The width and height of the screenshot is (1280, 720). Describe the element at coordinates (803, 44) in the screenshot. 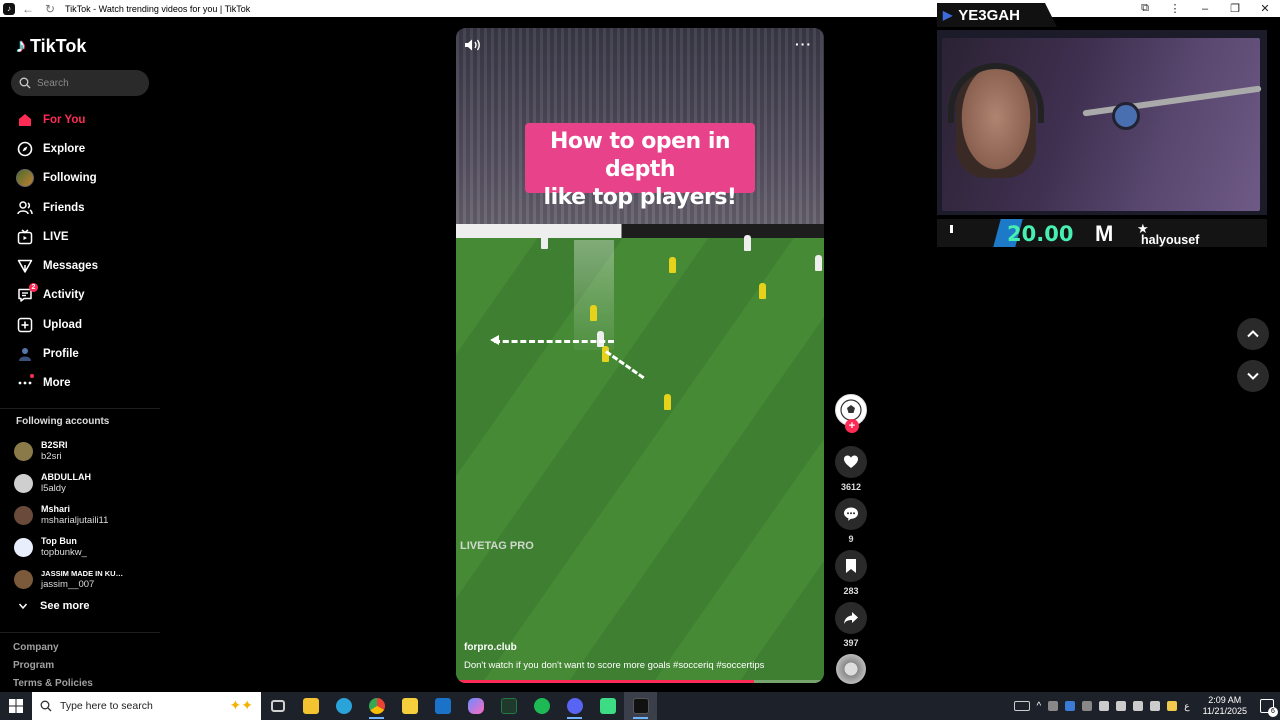

I see `video-more-options-icon: ···` at that location.